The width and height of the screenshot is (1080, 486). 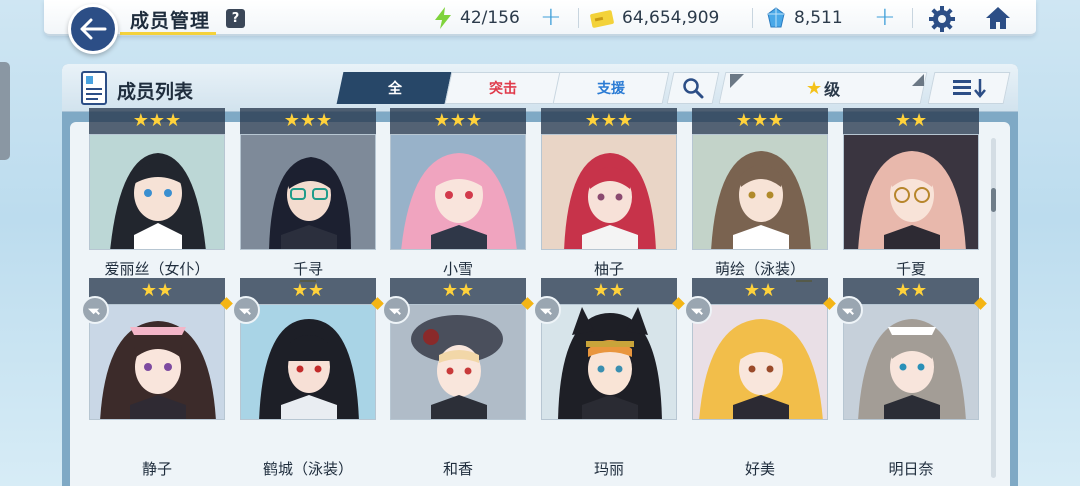 What do you see at coordinates (168, 33) in the screenshot?
I see `title-underline` at bounding box center [168, 33].